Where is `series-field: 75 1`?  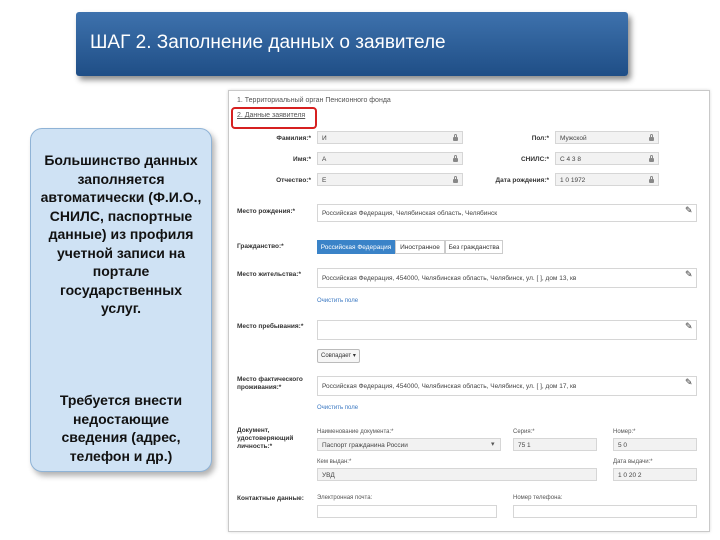
series-field: 75 1 is located at coordinates (555, 444).